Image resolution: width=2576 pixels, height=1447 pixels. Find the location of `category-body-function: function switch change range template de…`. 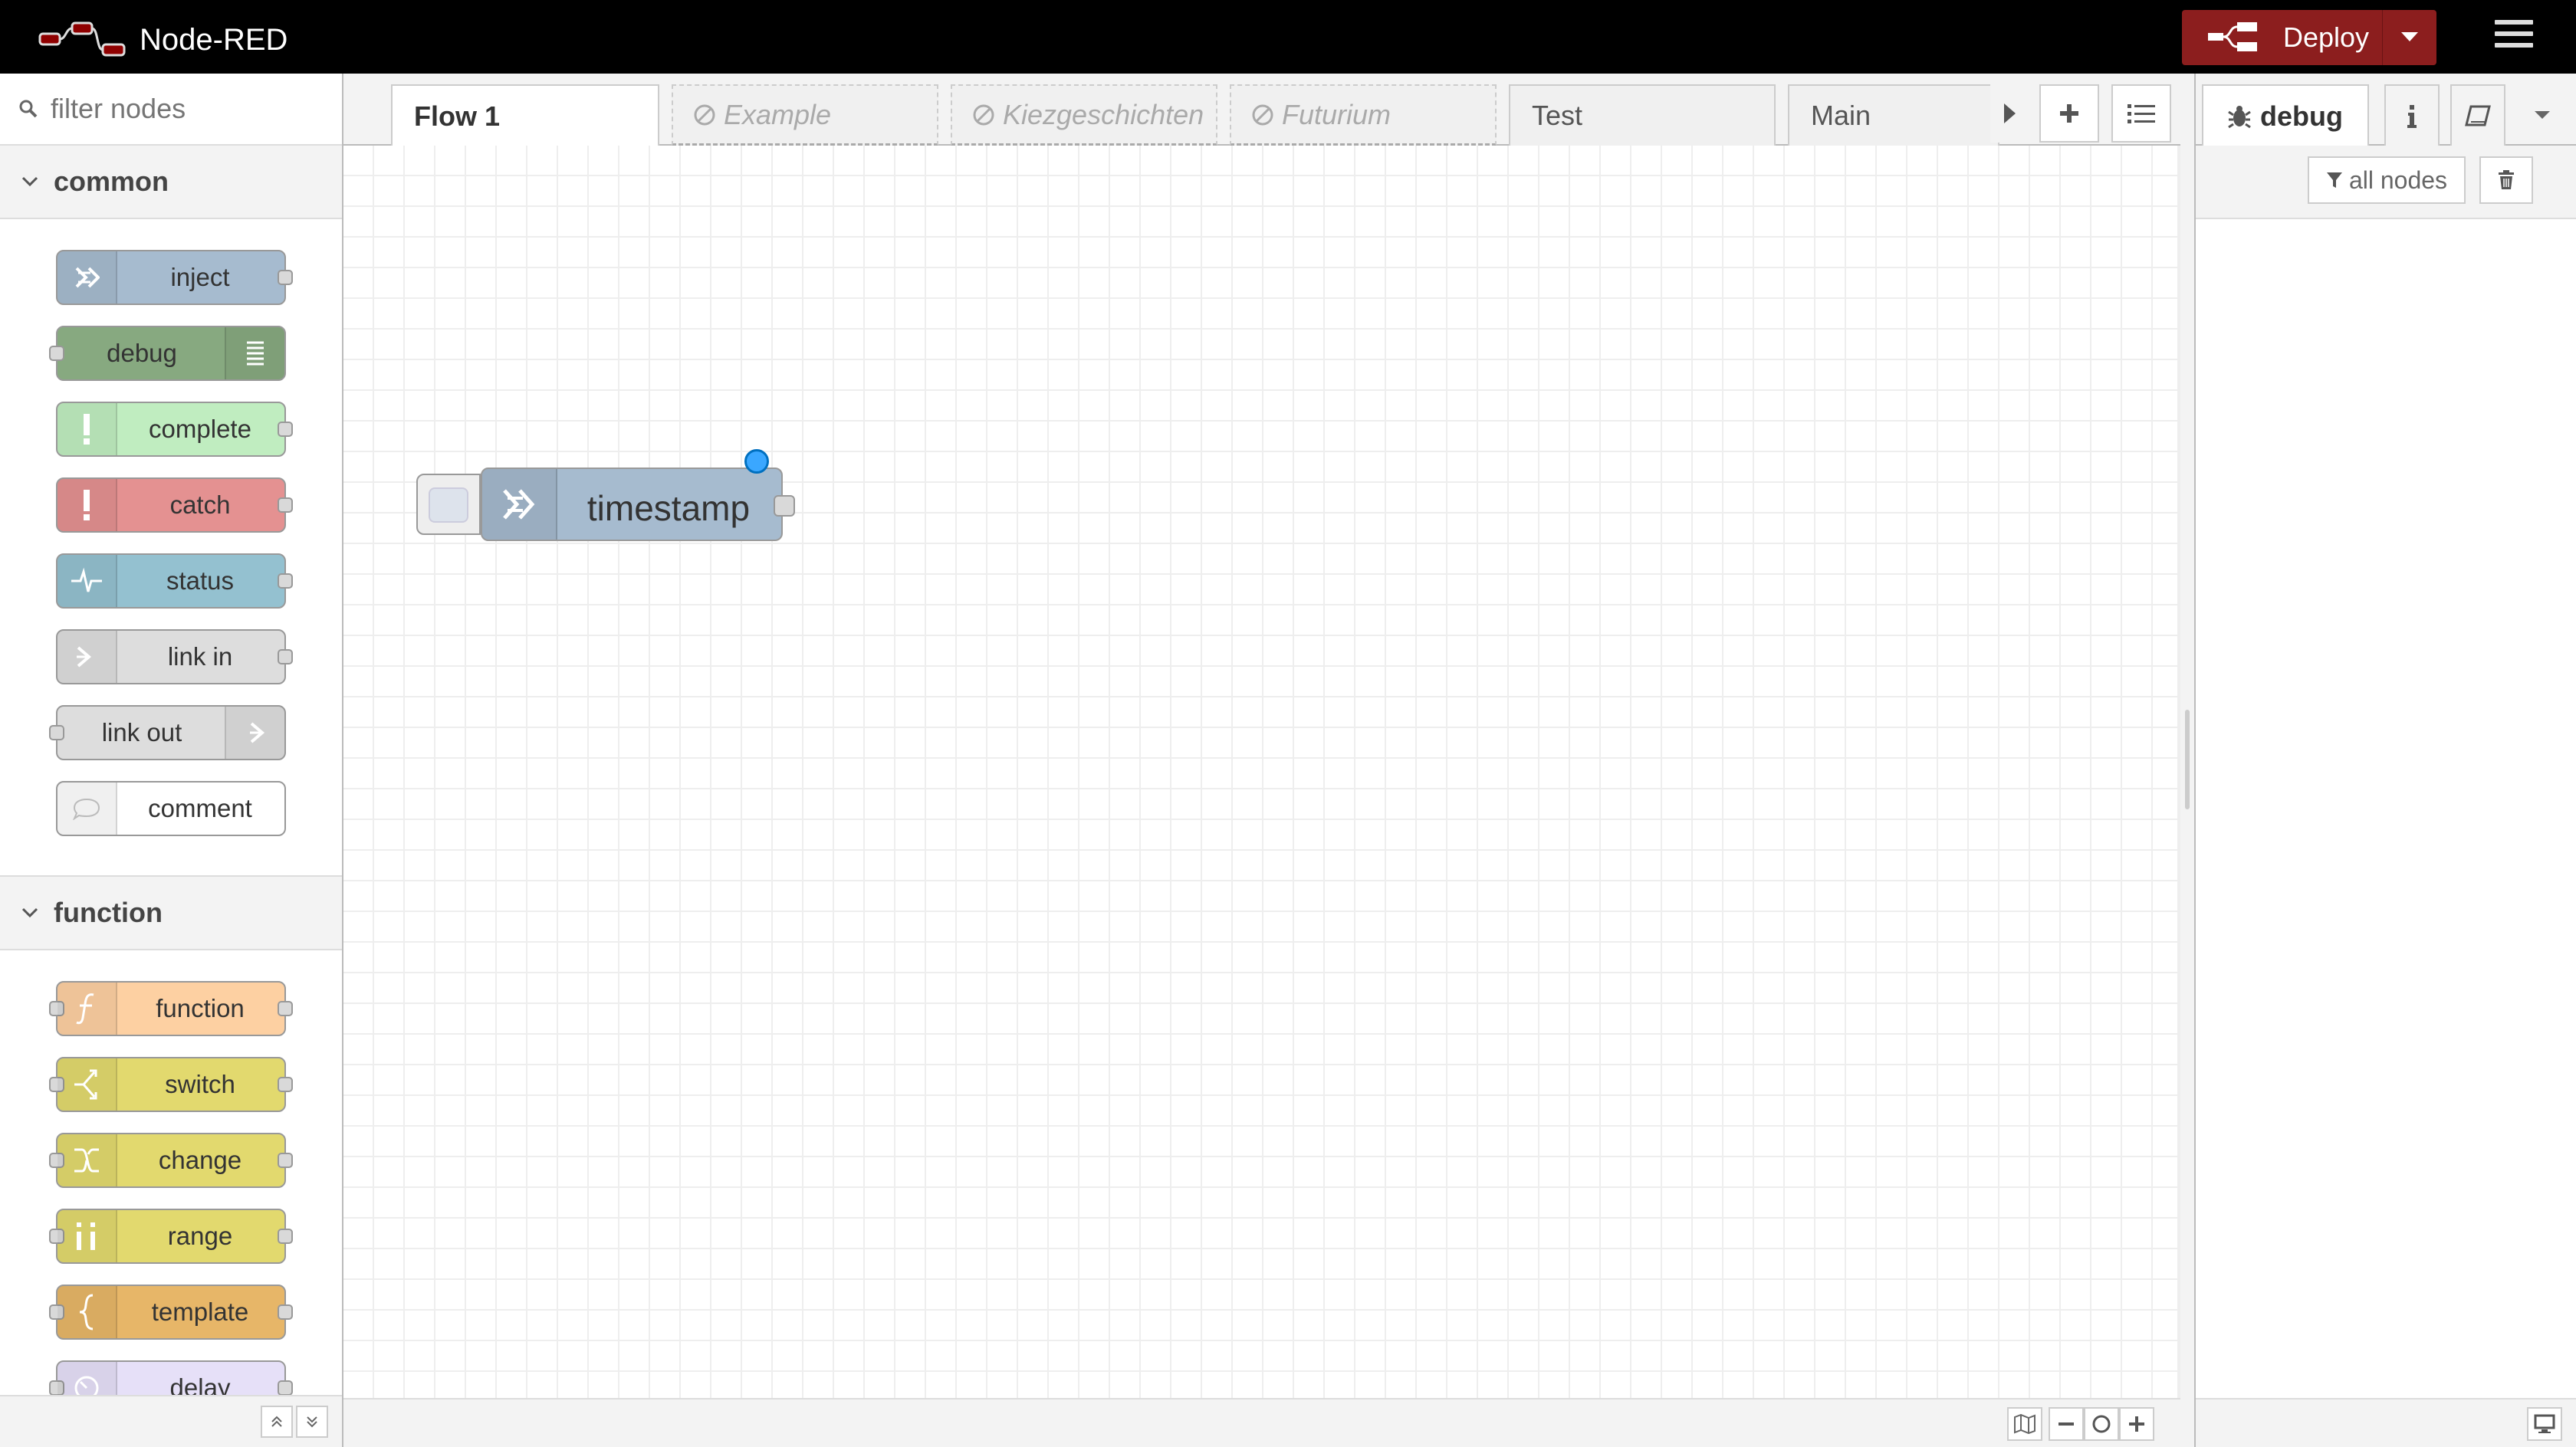

category-body-function: function switch change range template de… is located at coordinates (171, 1198).